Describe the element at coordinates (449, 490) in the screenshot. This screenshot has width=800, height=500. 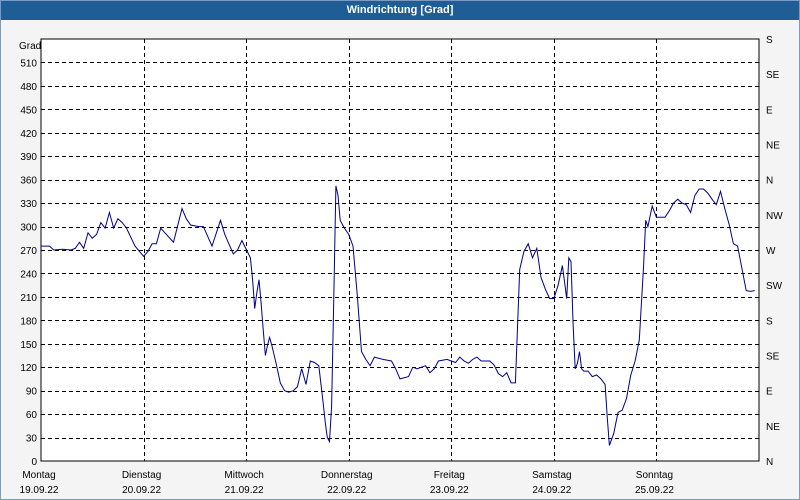
I see `x-tick-date: 23.09.22` at that location.